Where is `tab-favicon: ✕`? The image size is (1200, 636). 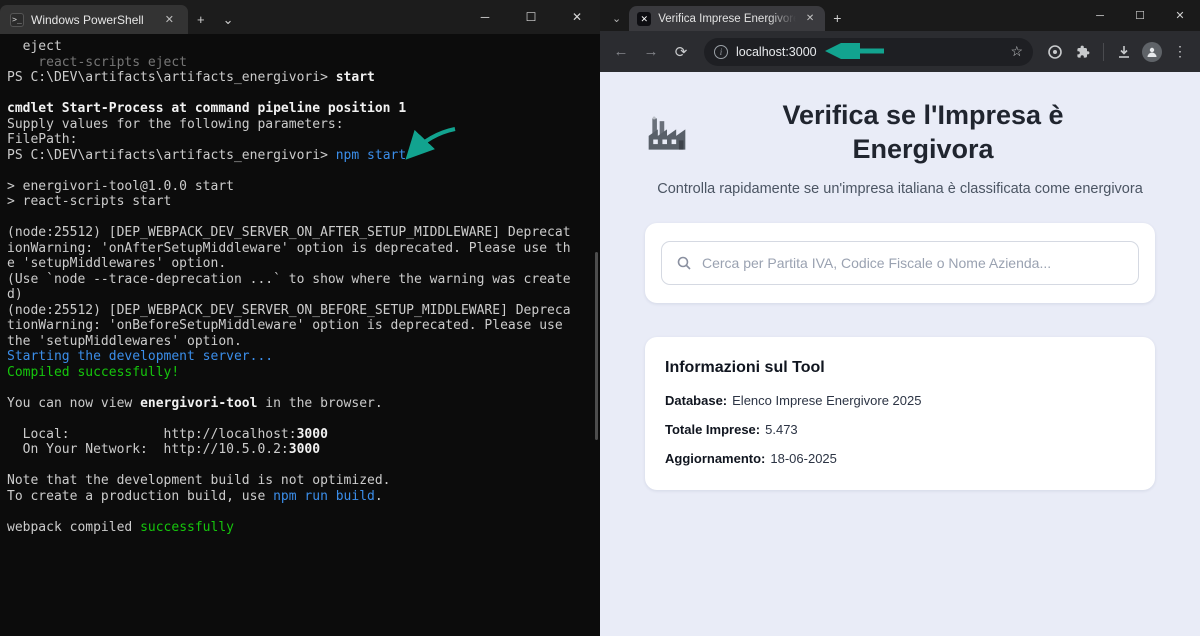 tab-favicon: ✕ is located at coordinates (644, 18).